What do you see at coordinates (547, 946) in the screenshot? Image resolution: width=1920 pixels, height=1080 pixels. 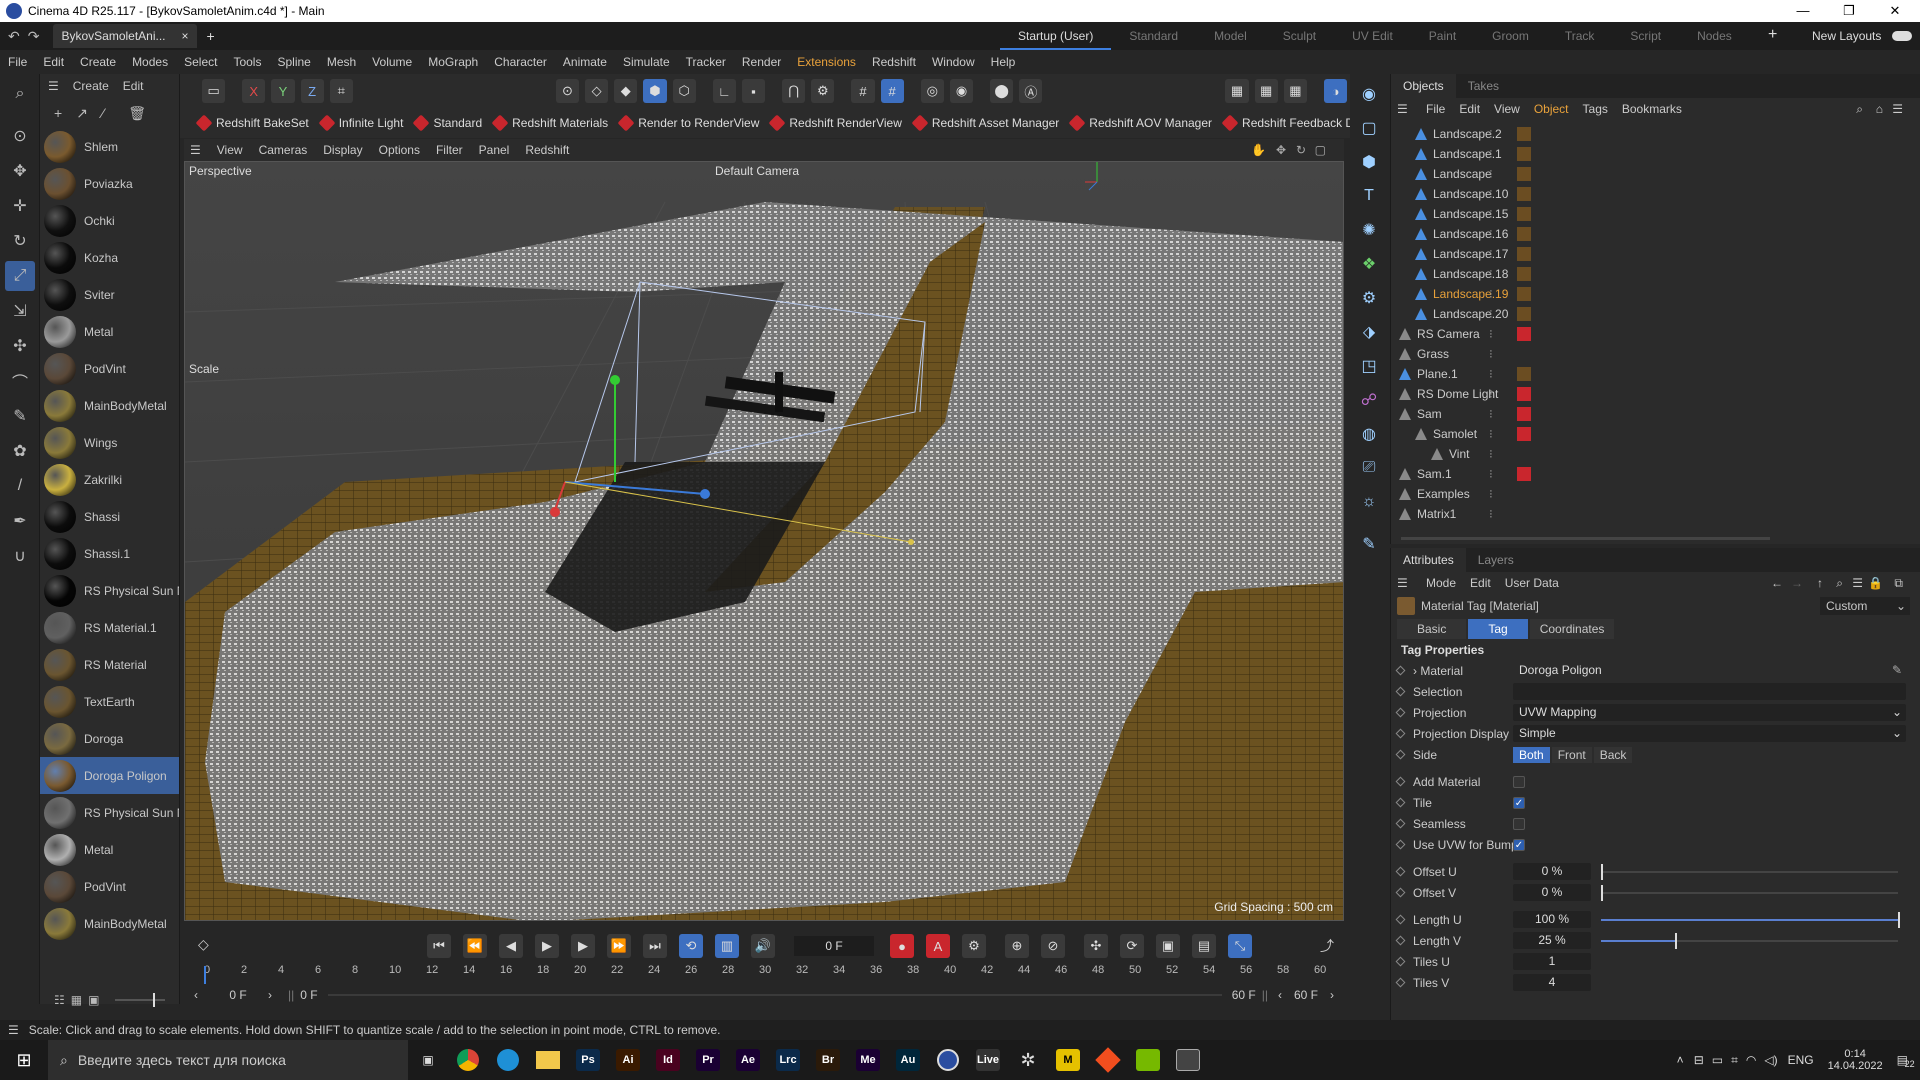 I see `play-icon: ▶` at bounding box center [547, 946].